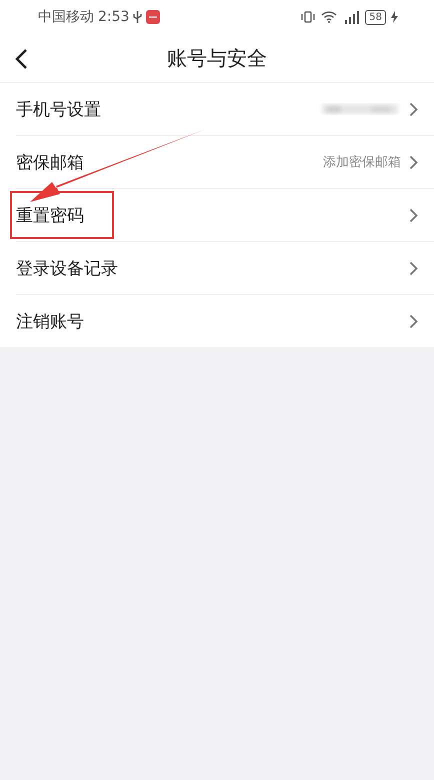 The width and height of the screenshot is (434, 780). I want to click on row-value: 添加密保邮箱, so click(362, 162).